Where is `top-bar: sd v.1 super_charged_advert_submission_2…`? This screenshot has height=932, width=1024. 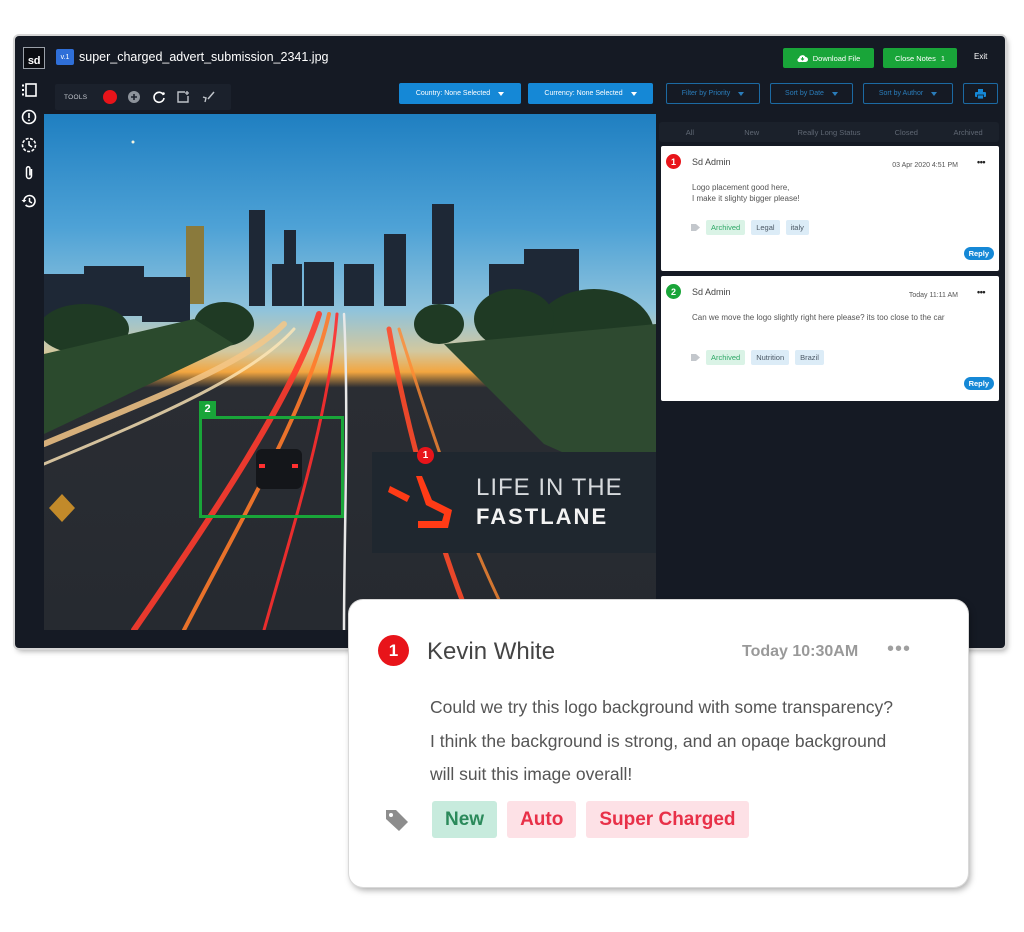 top-bar: sd v.1 super_charged_advert_submission_2… is located at coordinates (510, 58).